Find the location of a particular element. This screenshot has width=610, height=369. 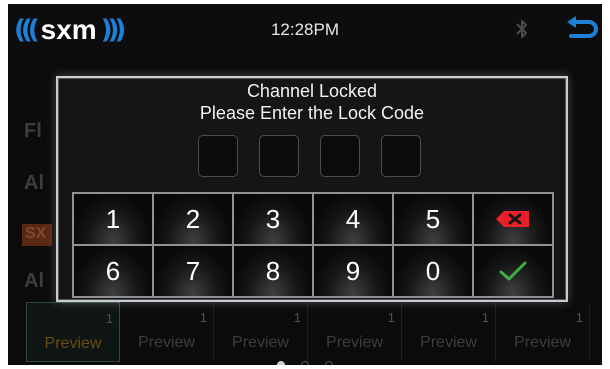

delete-button is located at coordinates (513, 219).